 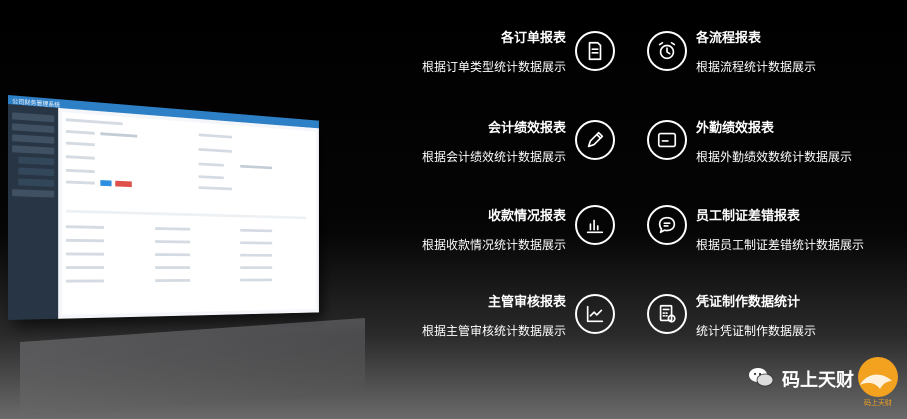 I want to click on logo-text: 码上天财, so click(x=878, y=402).